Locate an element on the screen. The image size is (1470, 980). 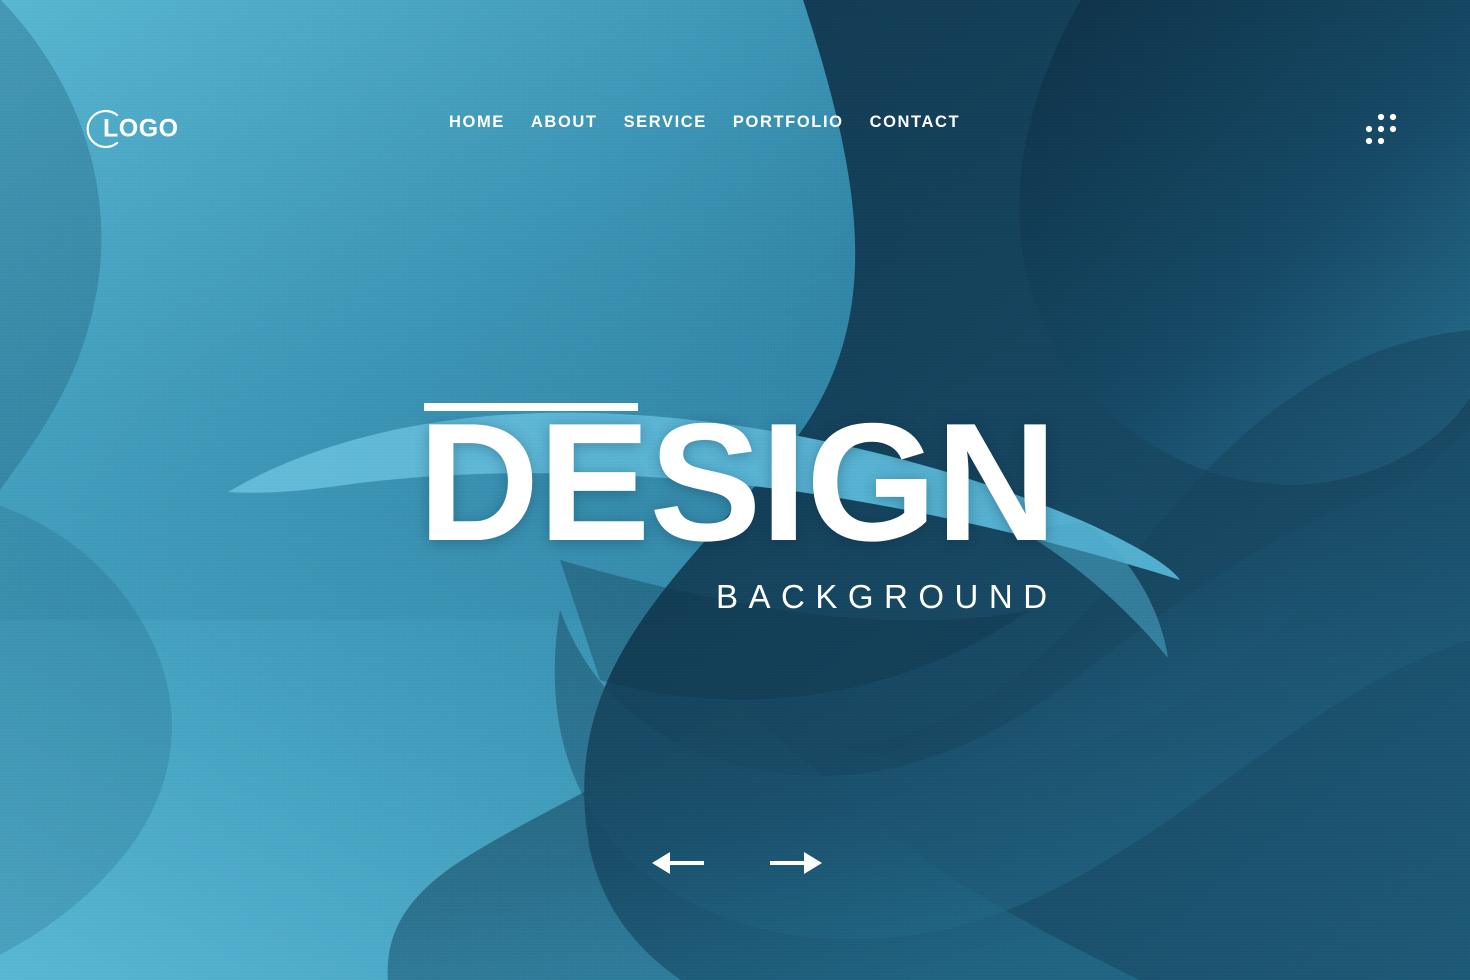
arrow-left-icon is located at coordinates (678, 863).